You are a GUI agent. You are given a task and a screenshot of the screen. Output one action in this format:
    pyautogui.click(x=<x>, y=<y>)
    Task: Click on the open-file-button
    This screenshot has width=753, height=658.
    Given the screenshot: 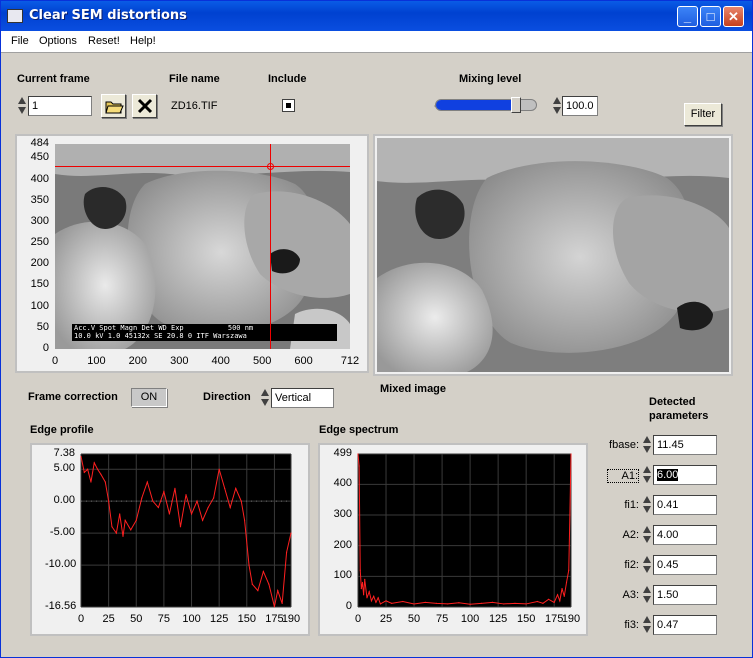 What is the action you would take?
    pyautogui.click(x=113, y=106)
    